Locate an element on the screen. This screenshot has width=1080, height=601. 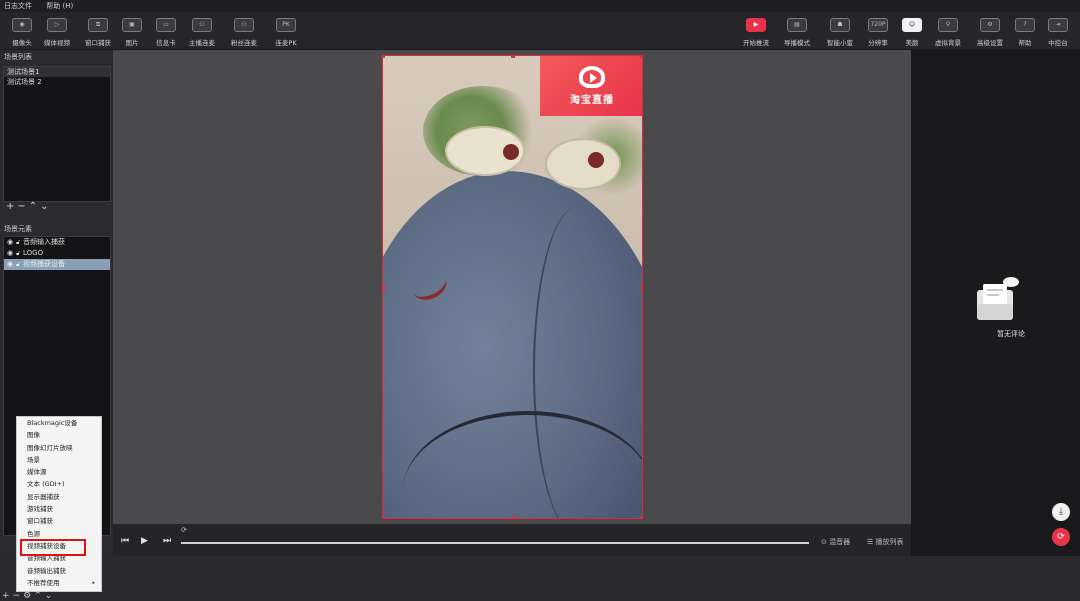
context-menu-item: 文本 (GDI+) is located at coordinates (59, 484).